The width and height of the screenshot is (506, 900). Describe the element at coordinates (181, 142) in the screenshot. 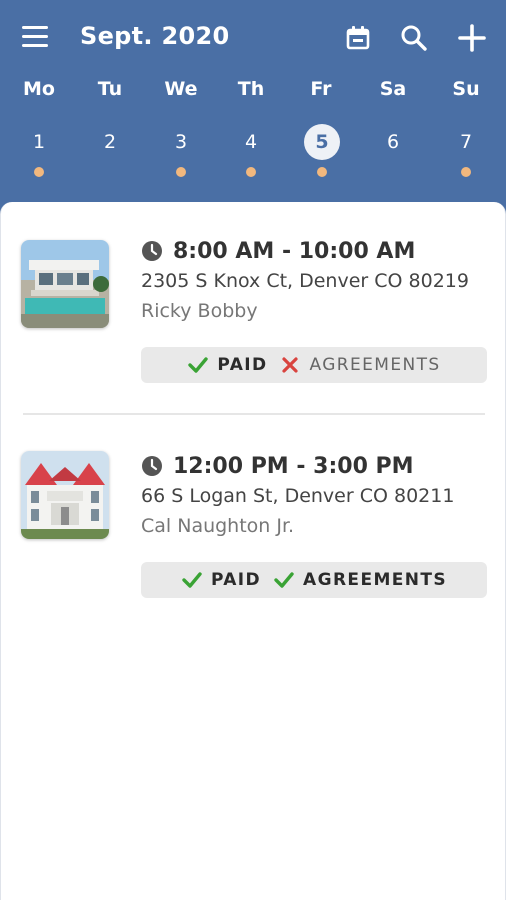

I see `date-number: 3` at that location.